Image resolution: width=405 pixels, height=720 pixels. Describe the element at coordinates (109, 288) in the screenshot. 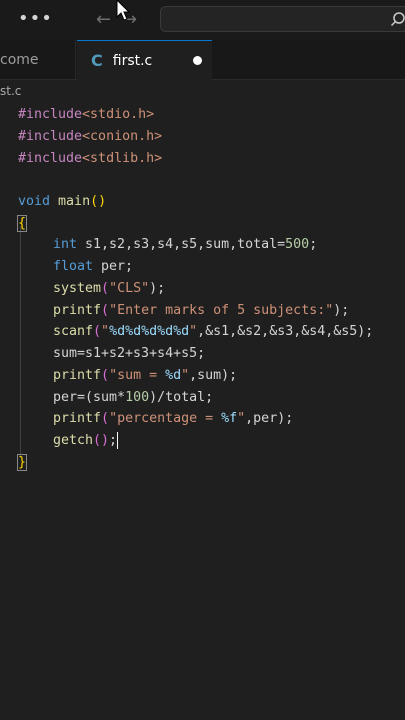

I see `code-line-9: system("CLS");` at that location.